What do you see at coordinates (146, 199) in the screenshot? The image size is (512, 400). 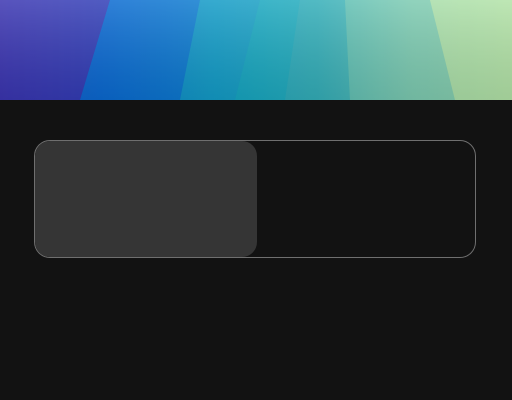 I see `toggle-option-left` at bounding box center [146, 199].